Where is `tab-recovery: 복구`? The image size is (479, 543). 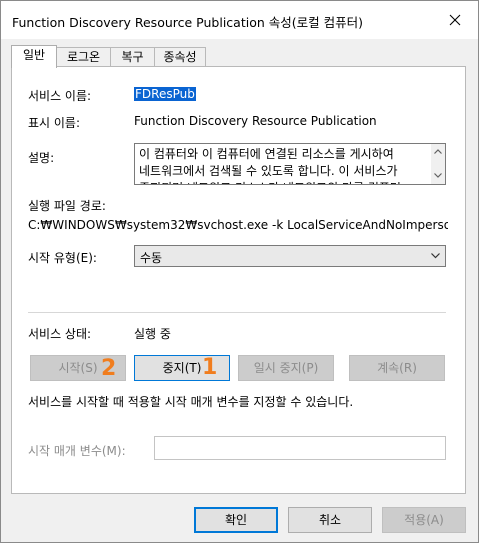 tab-recovery: 복구 is located at coordinates (132, 56).